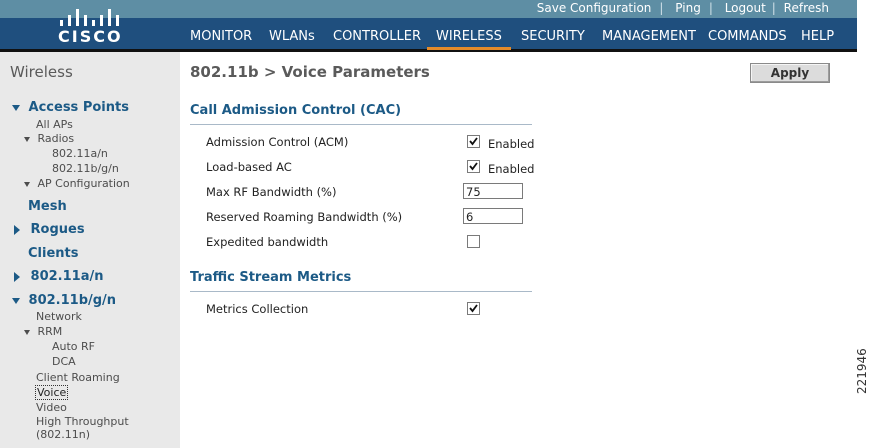  What do you see at coordinates (83, 183) in the screenshot?
I see `sidebar-item-label: AP Configuration` at bounding box center [83, 183].